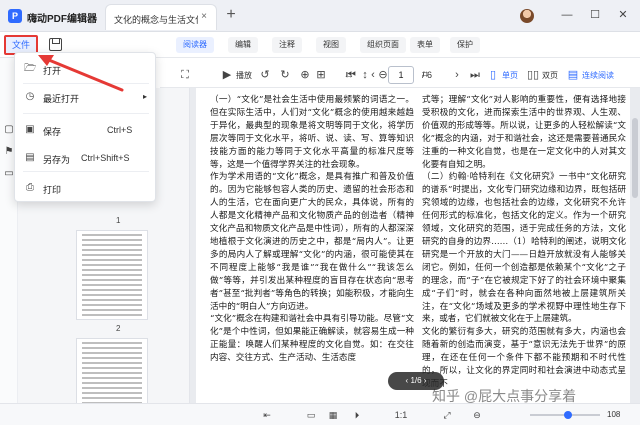 This screenshot has height=425, width=640. I want to click on zoom-out-status-icon: ⊖, so click(477, 415).